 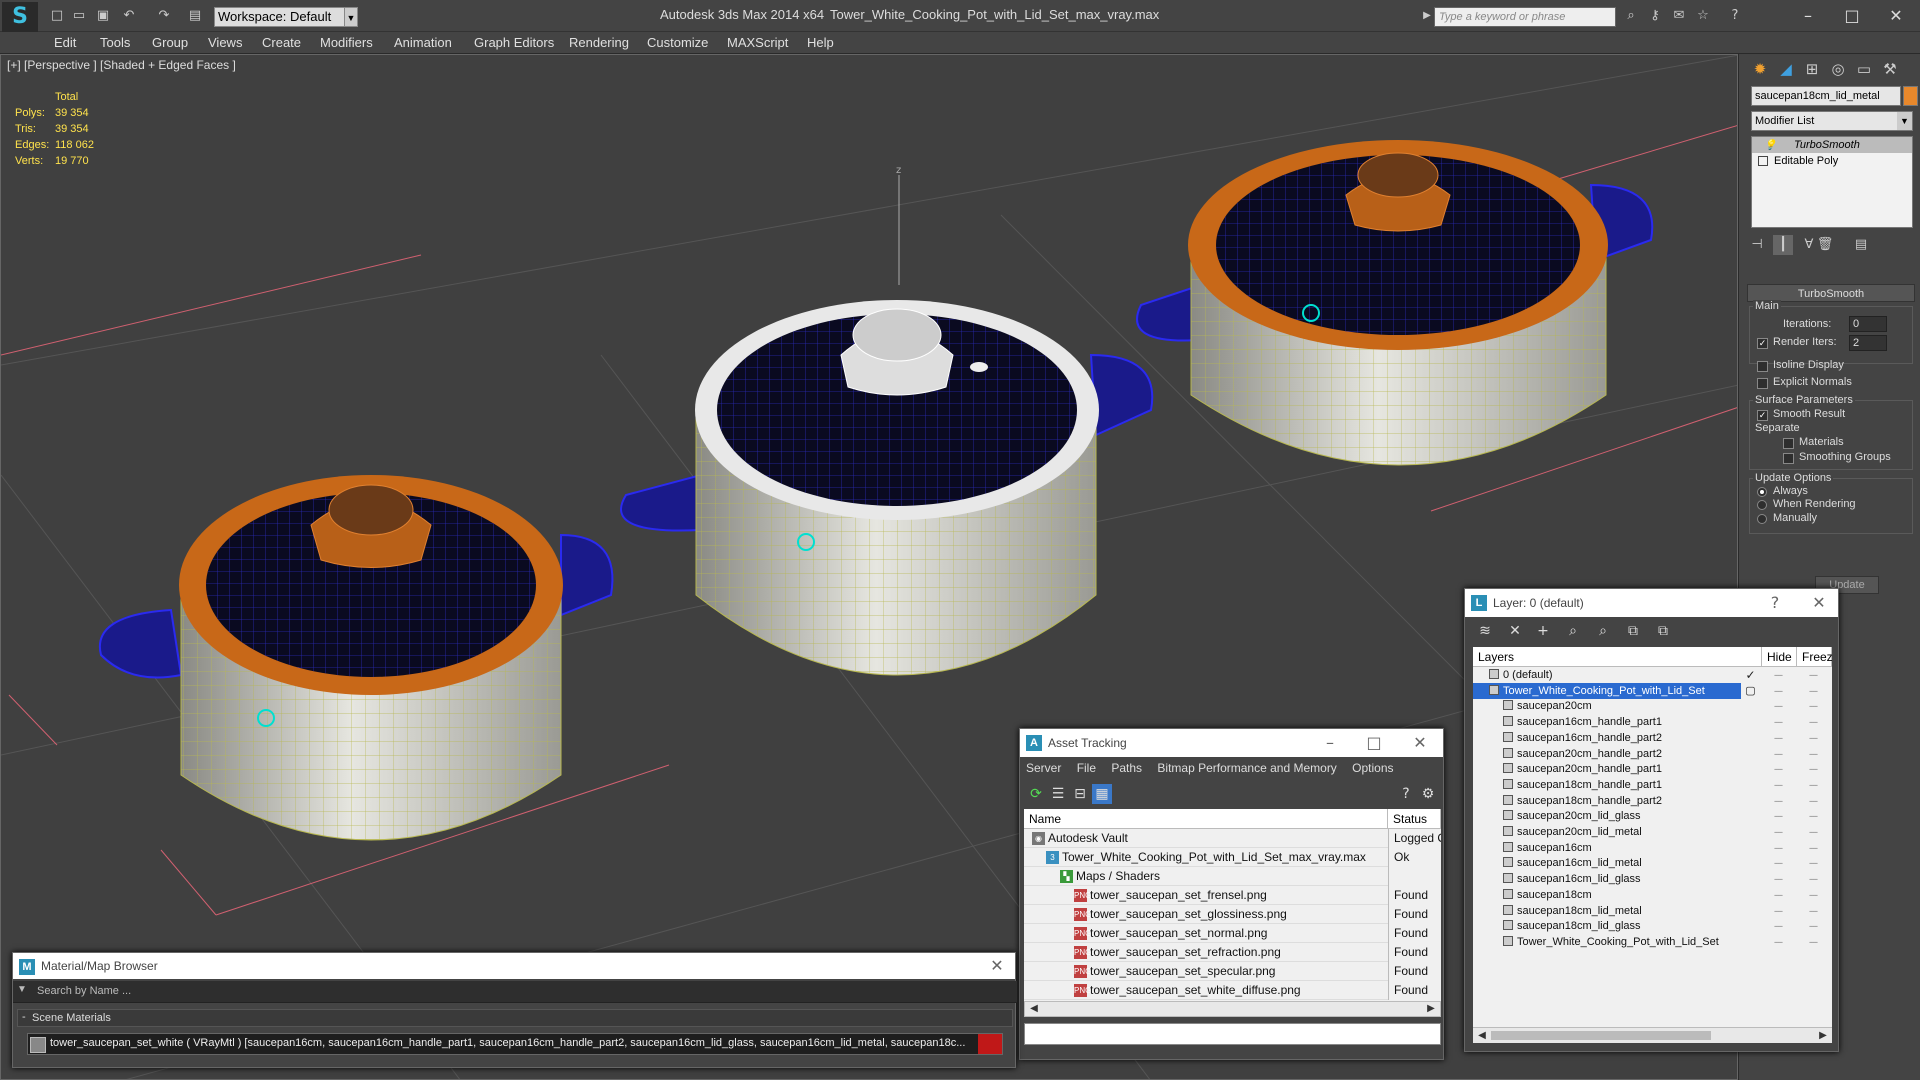 I want to click on workspace-dropdown: Workspace: Default, so click(x=282, y=17).